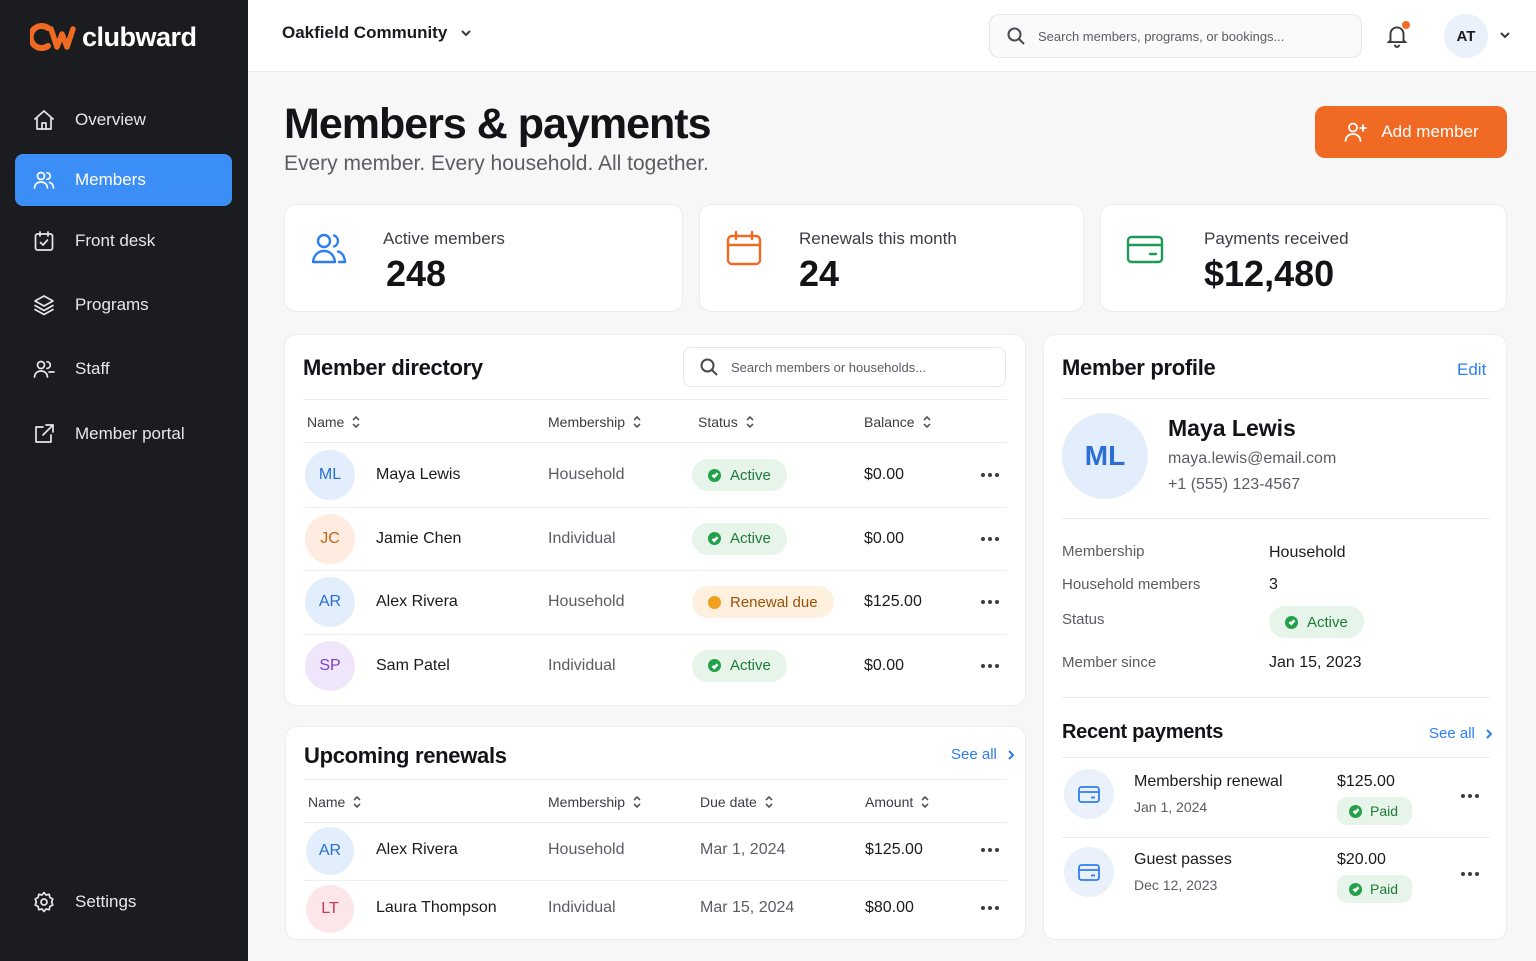 Image resolution: width=1536 pixels, height=961 pixels. I want to click on org-switcher: Oakfield Community, so click(377, 33).